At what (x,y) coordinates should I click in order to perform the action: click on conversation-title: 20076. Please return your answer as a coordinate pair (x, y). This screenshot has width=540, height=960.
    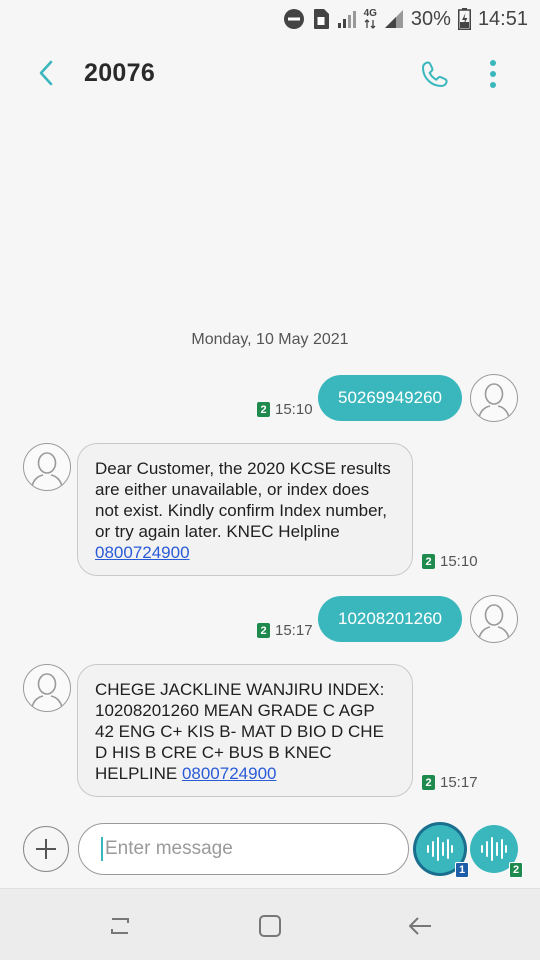
    Looking at the image, I should click on (120, 73).